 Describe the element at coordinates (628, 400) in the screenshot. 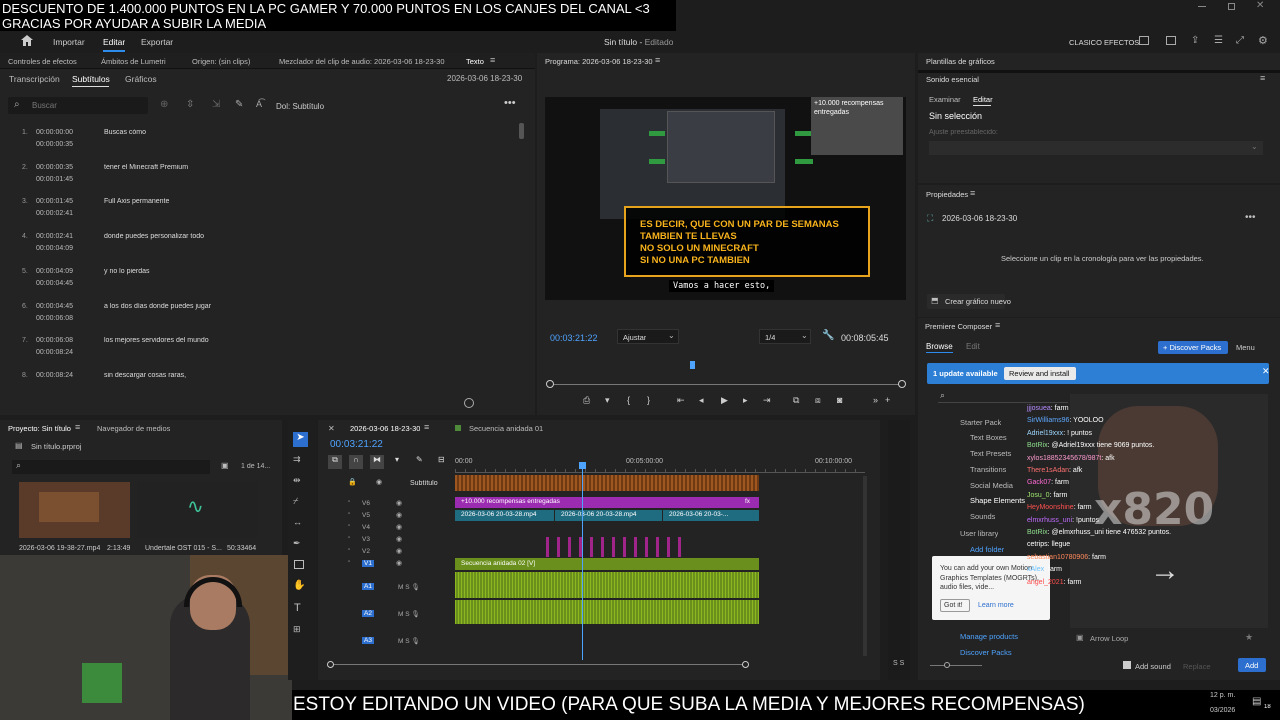

I see `mark-in-icon: {` at that location.